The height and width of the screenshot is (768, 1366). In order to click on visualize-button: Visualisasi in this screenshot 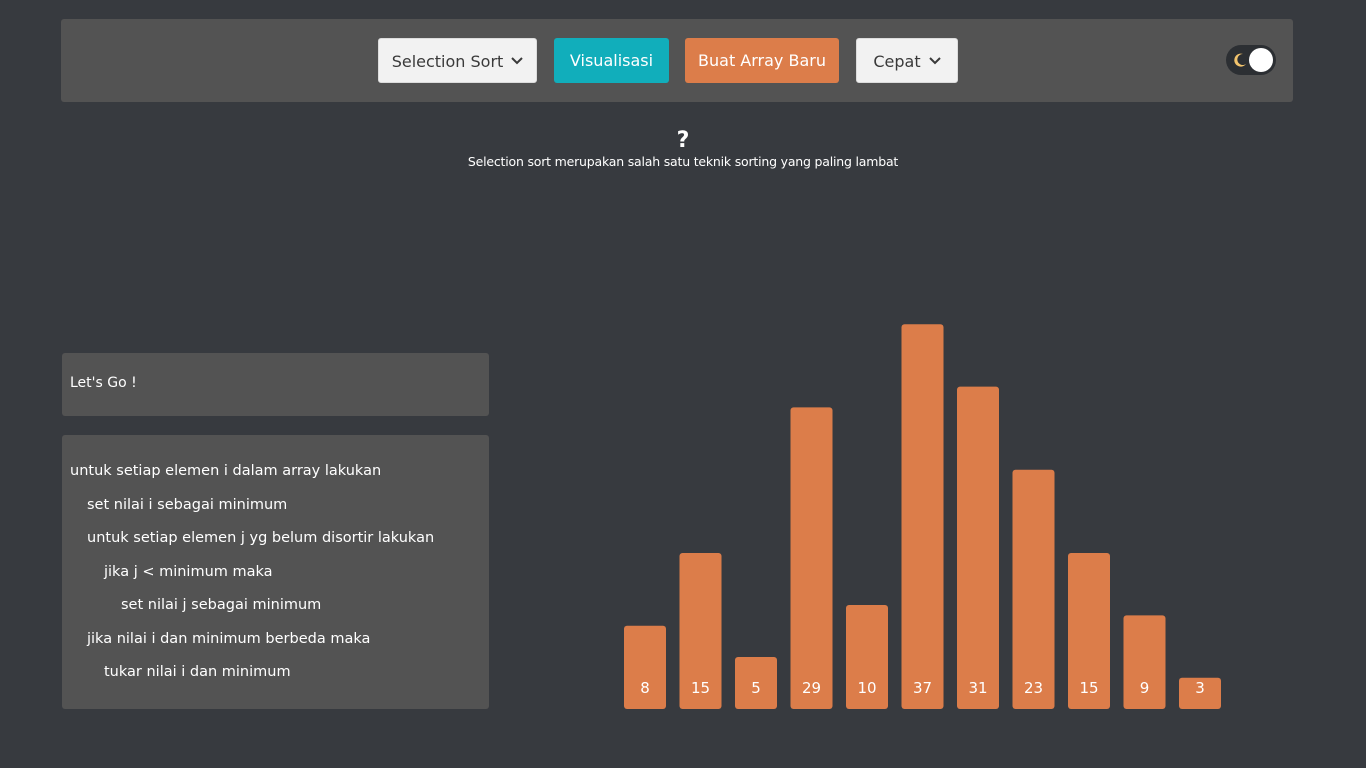, I will do `click(611, 60)`.